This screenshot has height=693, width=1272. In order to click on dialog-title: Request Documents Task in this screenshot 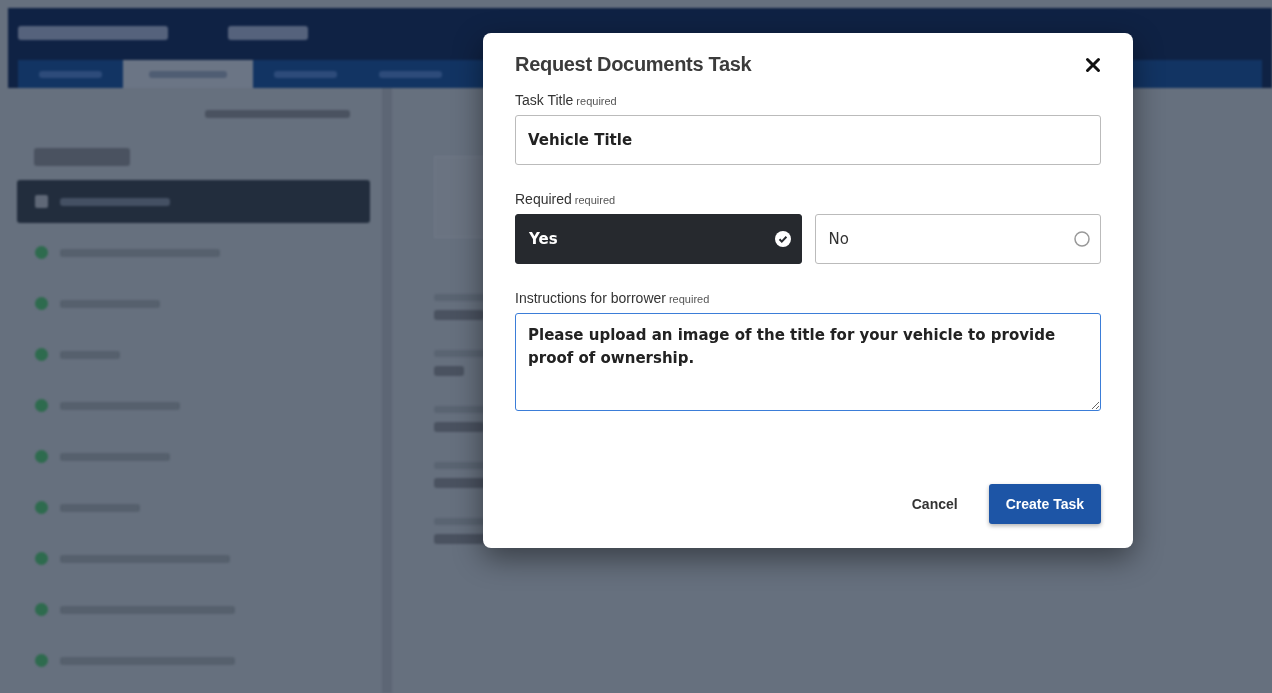, I will do `click(633, 64)`.